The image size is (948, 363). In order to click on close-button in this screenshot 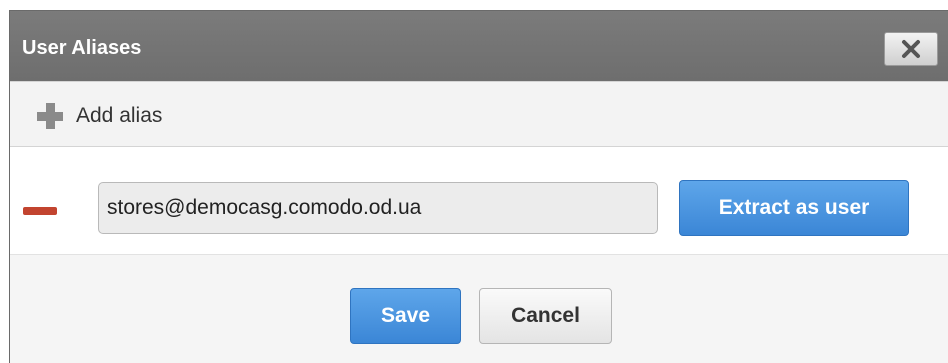, I will do `click(911, 49)`.